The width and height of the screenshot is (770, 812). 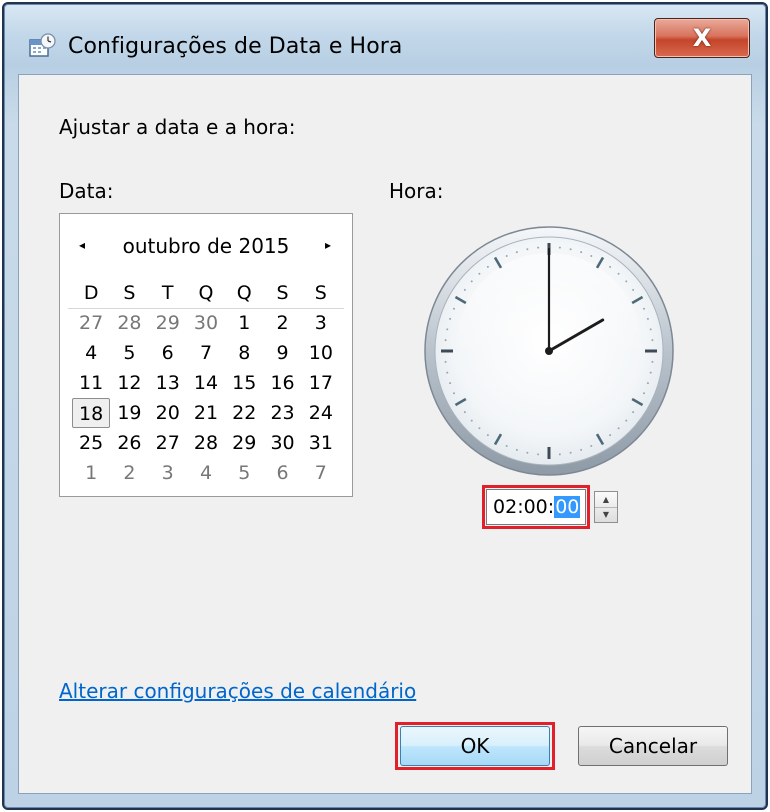 What do you see at coordinates (567, 507) in the screenshot?
I see `time-seconds: 00` at bounding box center [567, 507].